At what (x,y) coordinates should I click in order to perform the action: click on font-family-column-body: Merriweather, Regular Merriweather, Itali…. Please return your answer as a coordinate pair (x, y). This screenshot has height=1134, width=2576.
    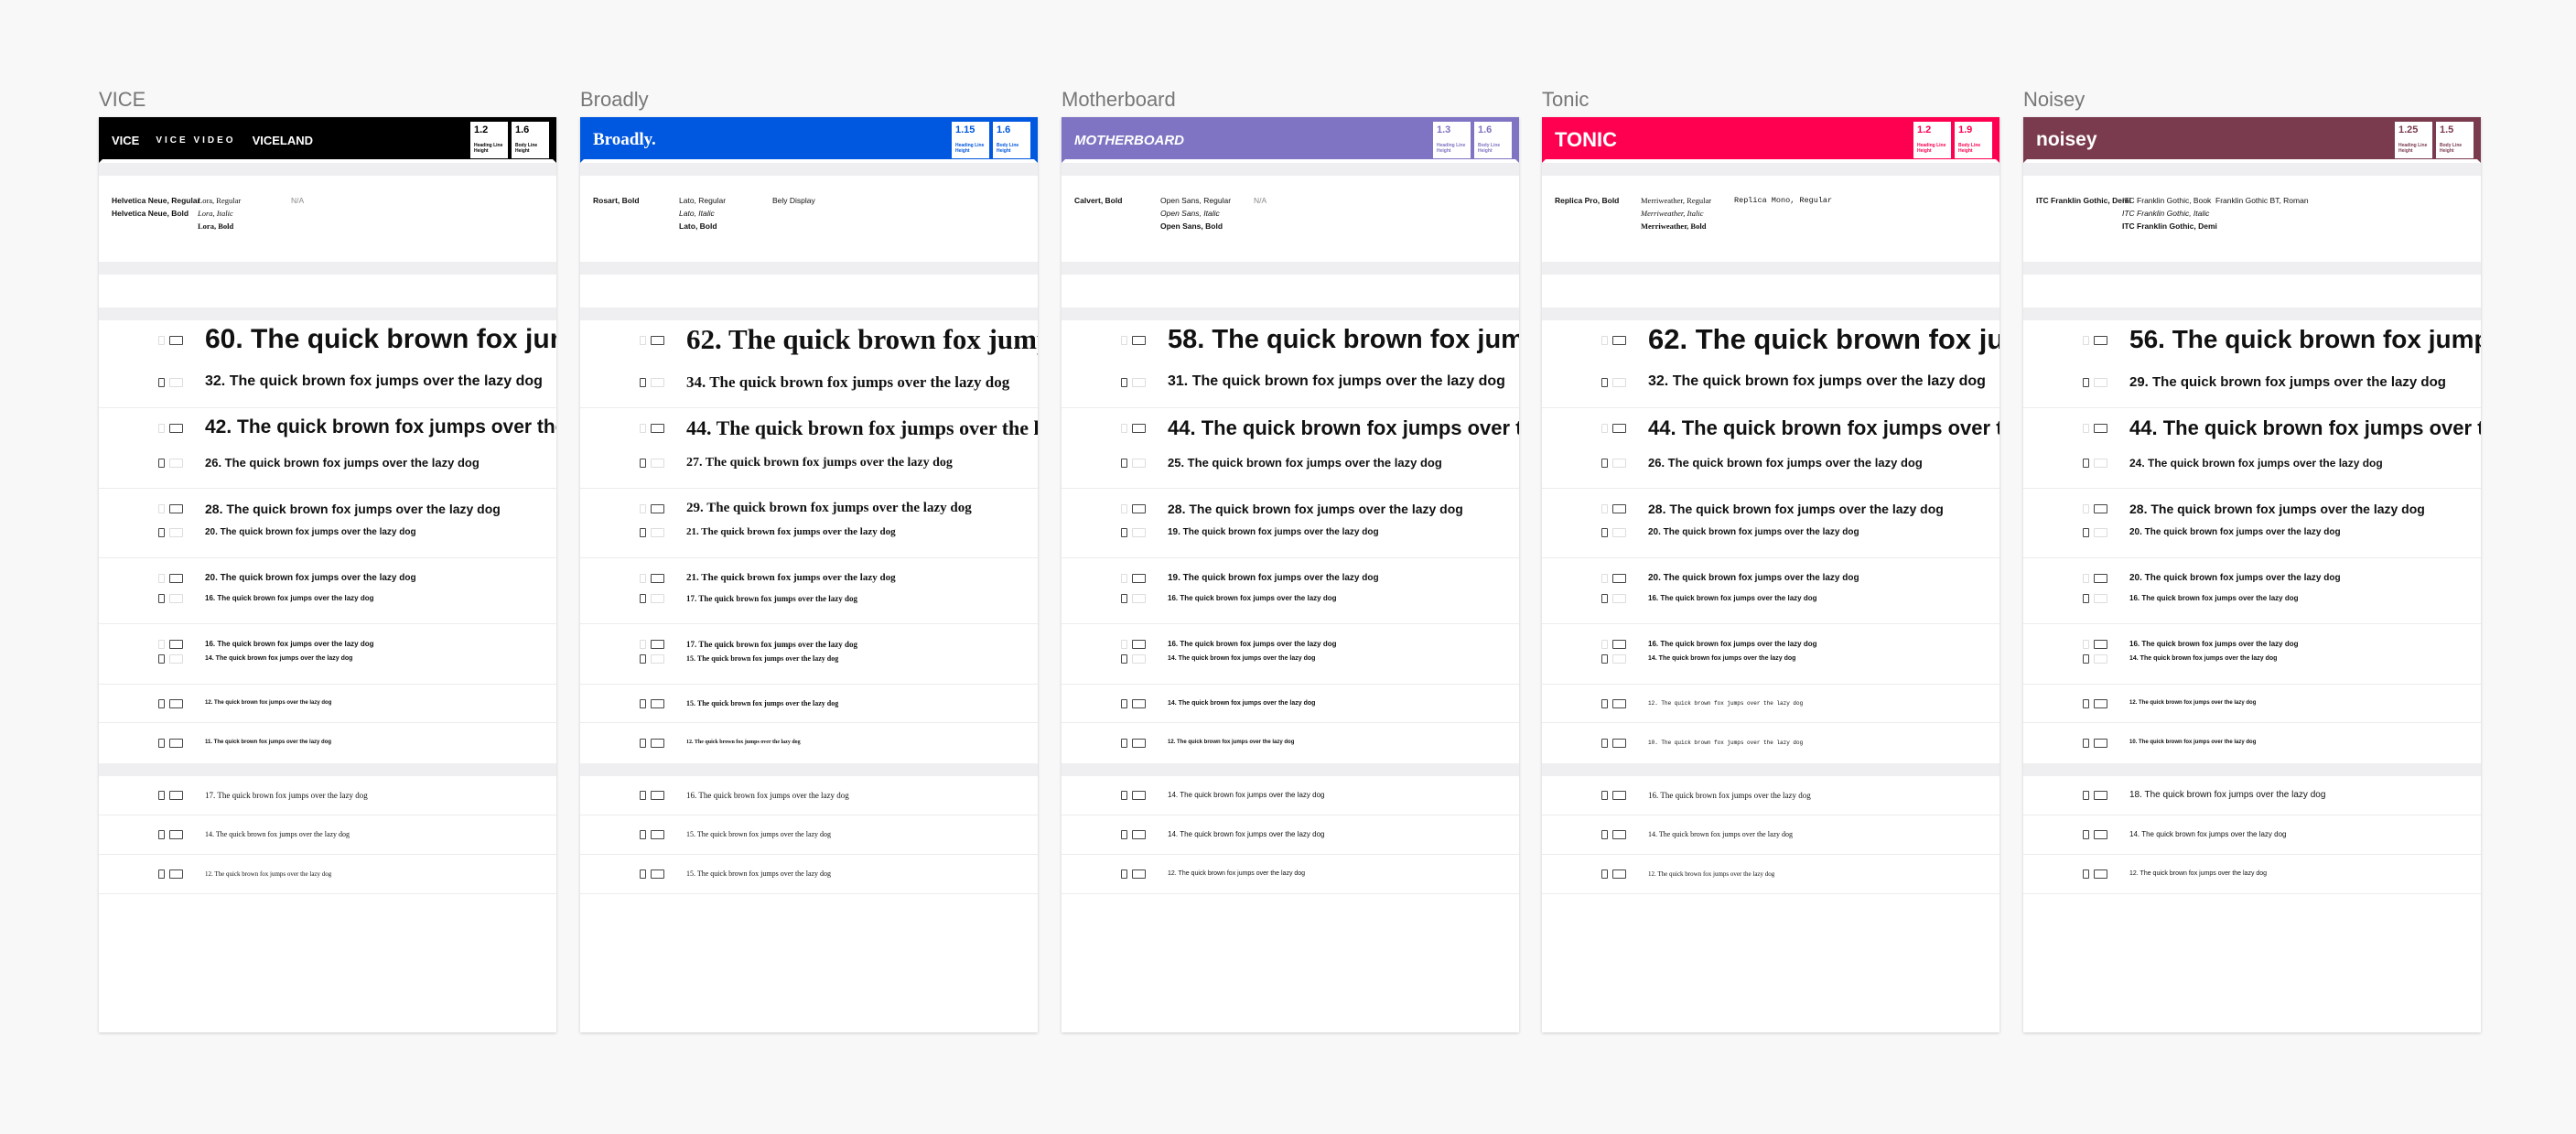
    Looking at the image, I should click on (1676, 213).